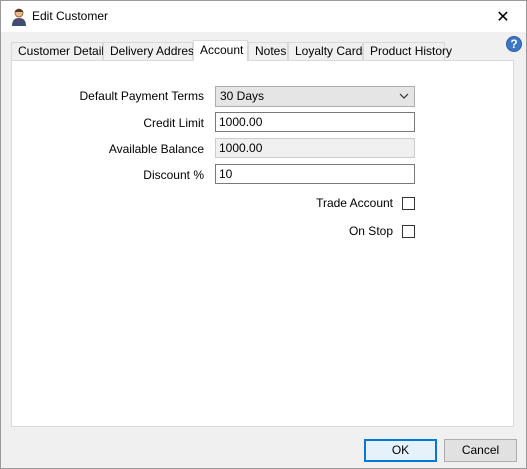  What do you see at coordinates (408, 203) in the screenshot?
I see `trade-account-checkbox` at bounding box center [408, 203].